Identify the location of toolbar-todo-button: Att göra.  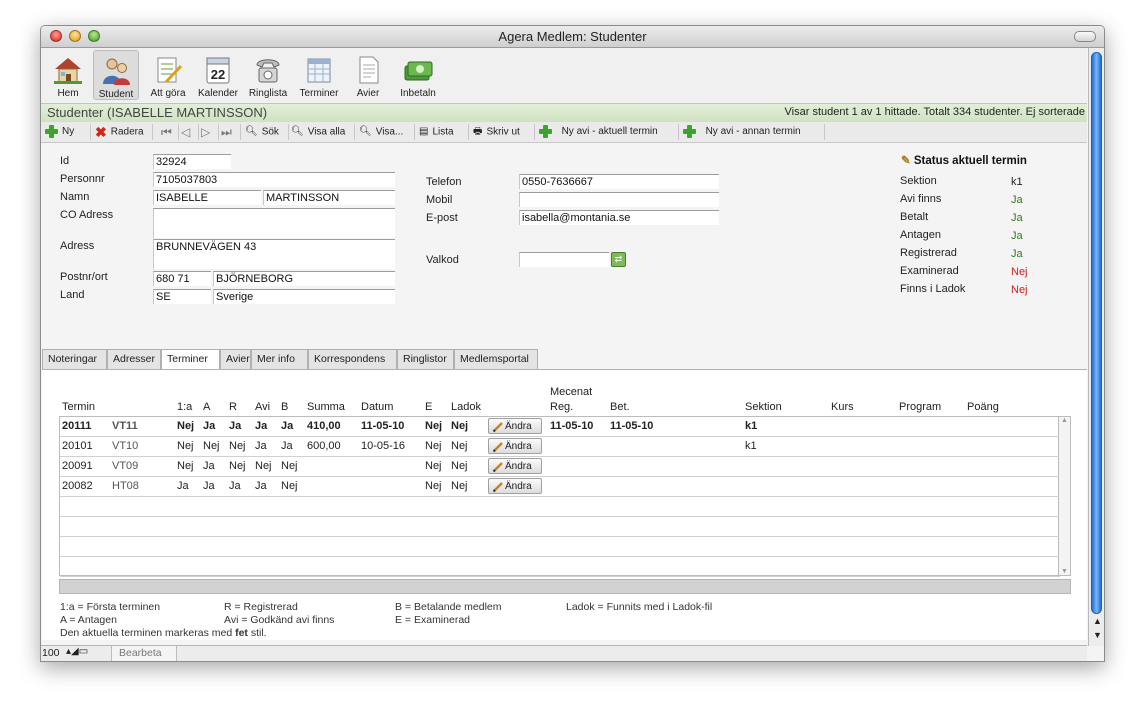
(168, 75).